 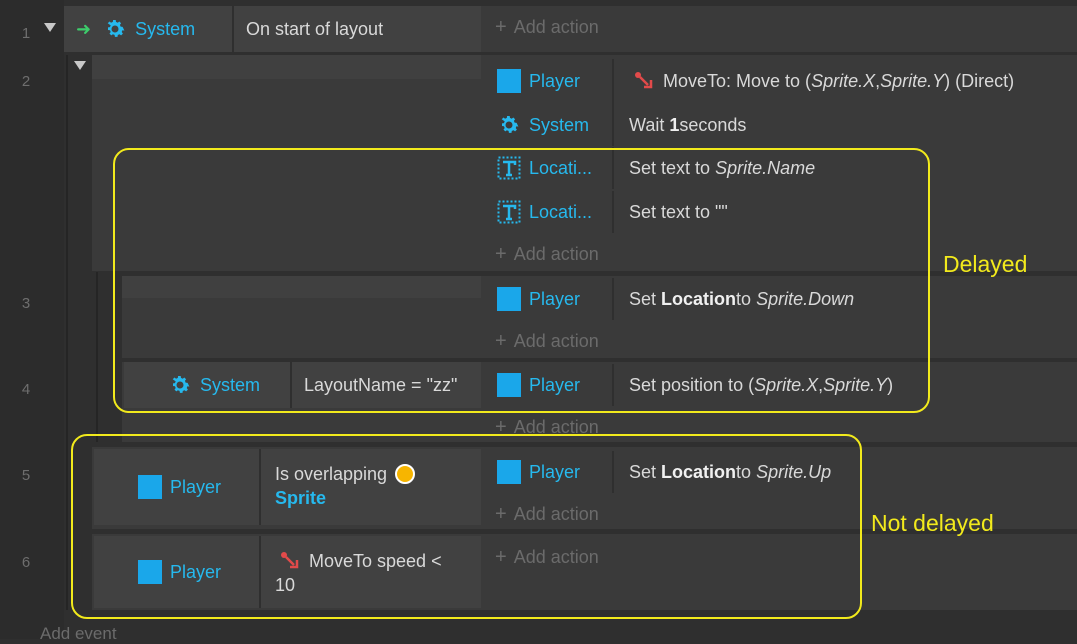 I want to click on add-event-button: Add event, so click(x=78, y=634).